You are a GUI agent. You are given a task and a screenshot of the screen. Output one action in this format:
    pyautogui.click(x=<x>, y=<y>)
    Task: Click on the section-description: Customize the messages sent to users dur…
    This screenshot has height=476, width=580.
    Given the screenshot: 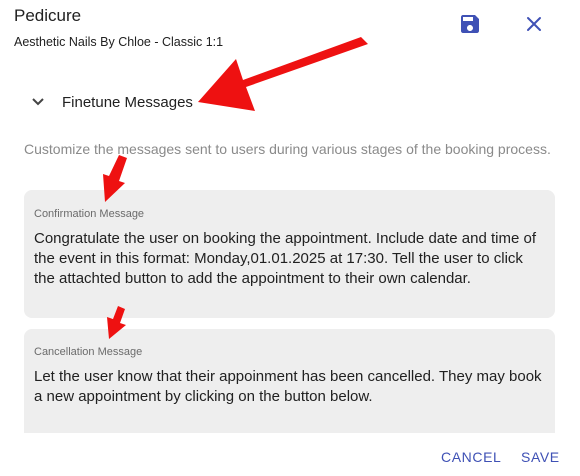 What is the action you would take?
    pyautogui.click(x=287, y=149)
    